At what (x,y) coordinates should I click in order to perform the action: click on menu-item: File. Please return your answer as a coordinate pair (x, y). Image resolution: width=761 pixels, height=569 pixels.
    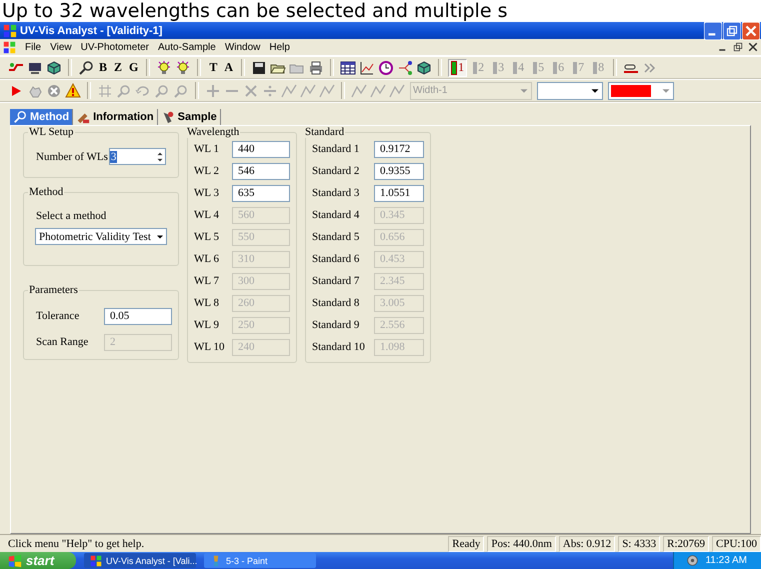
    Looking at the image, I should click on (33, 47).